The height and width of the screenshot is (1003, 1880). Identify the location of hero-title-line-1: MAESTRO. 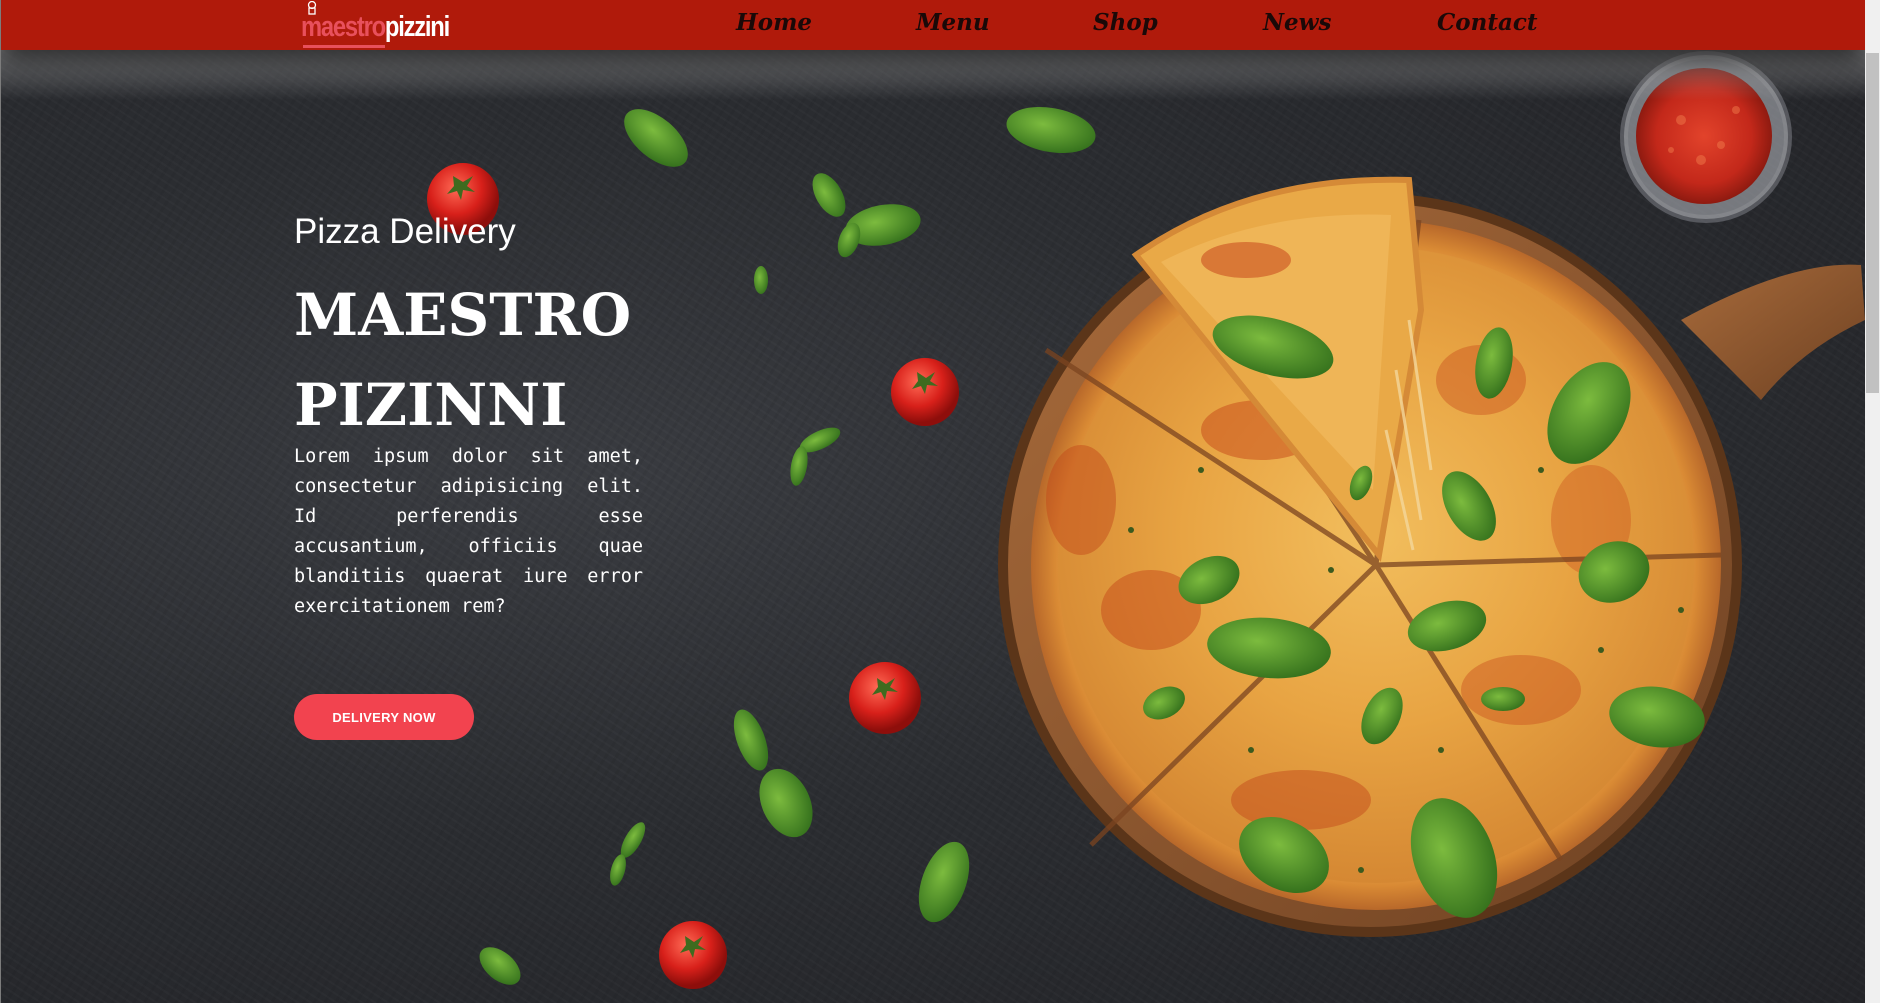
(463, 315).